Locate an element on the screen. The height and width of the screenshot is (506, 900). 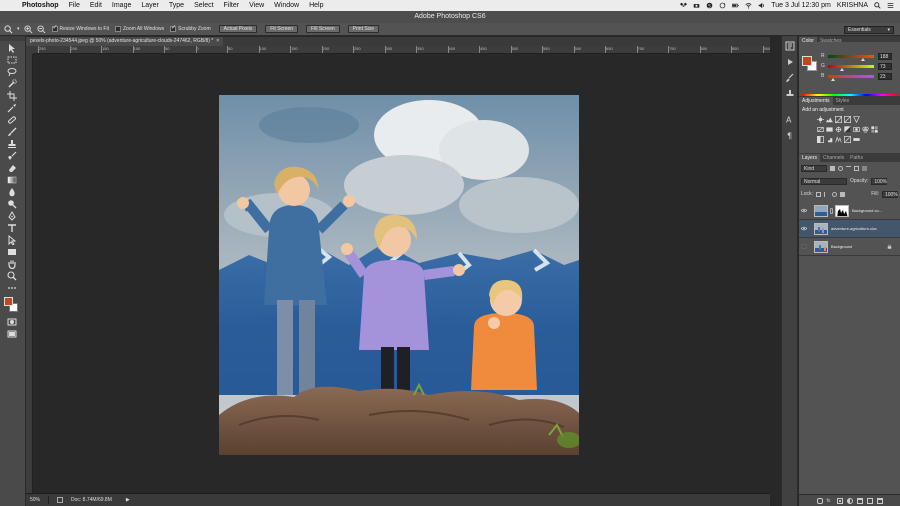
actions-panel-button is located at coordinates (790, 62).